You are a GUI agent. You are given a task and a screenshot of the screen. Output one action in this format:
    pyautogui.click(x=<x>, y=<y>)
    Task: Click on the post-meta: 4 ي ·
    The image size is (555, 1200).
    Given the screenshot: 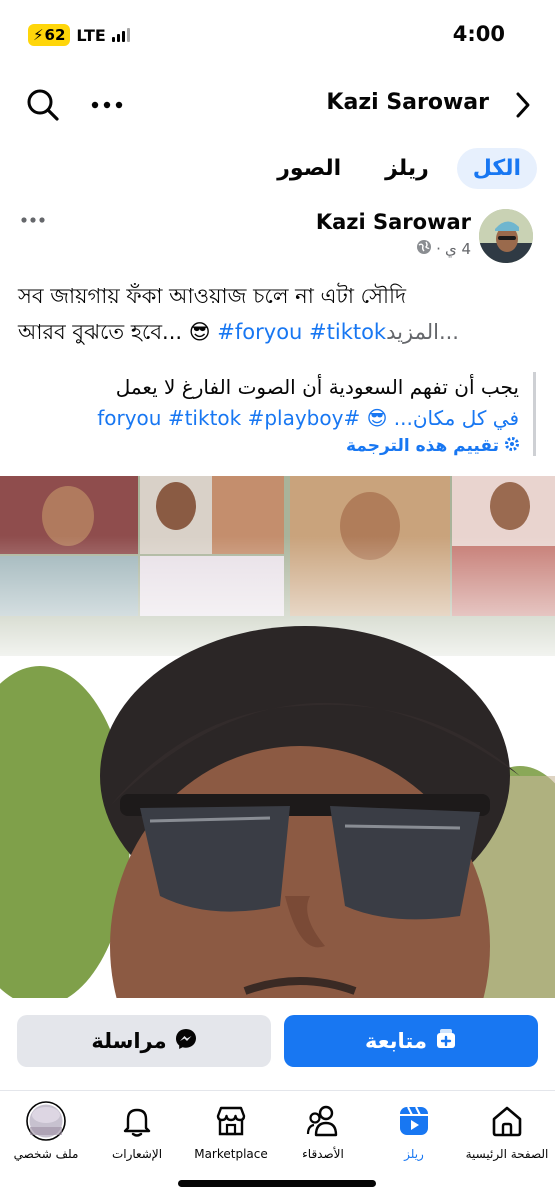 What is the action you would take?
    pyautogui.click(x=443, y=249)
    